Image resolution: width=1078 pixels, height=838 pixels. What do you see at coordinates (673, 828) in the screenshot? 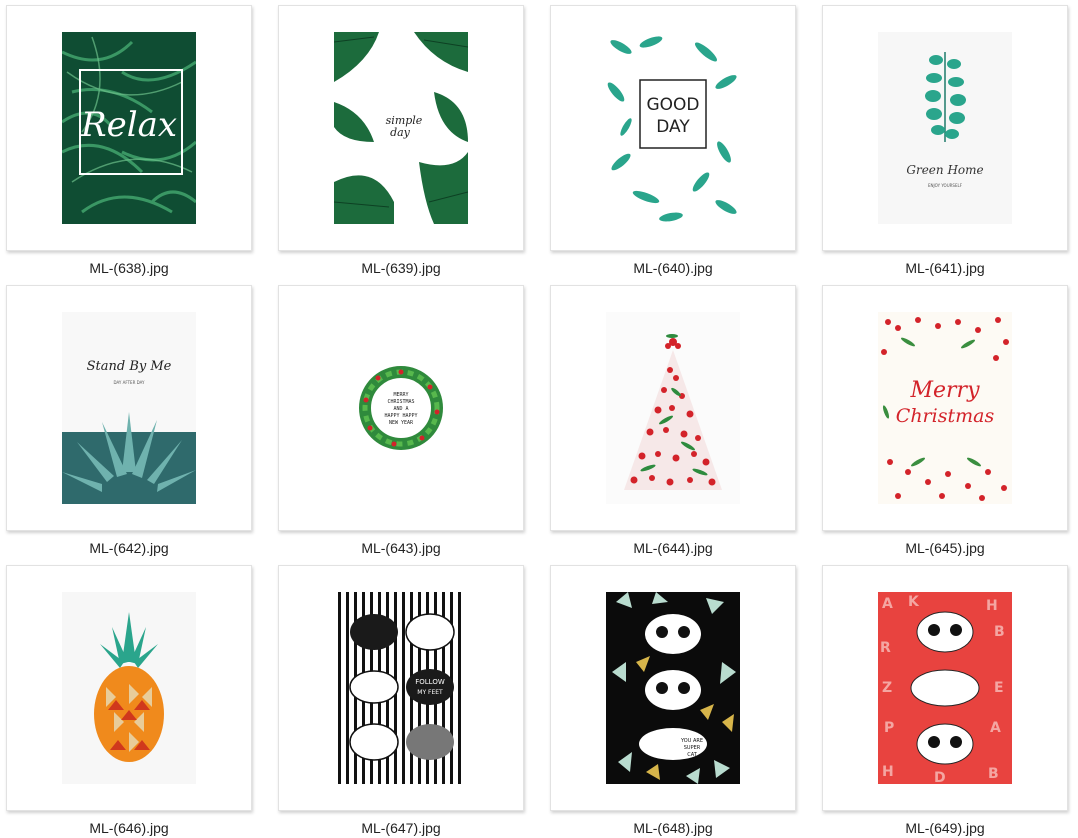
I see `file-name: ML-(648).jpg` at bounding box center [673, 828].